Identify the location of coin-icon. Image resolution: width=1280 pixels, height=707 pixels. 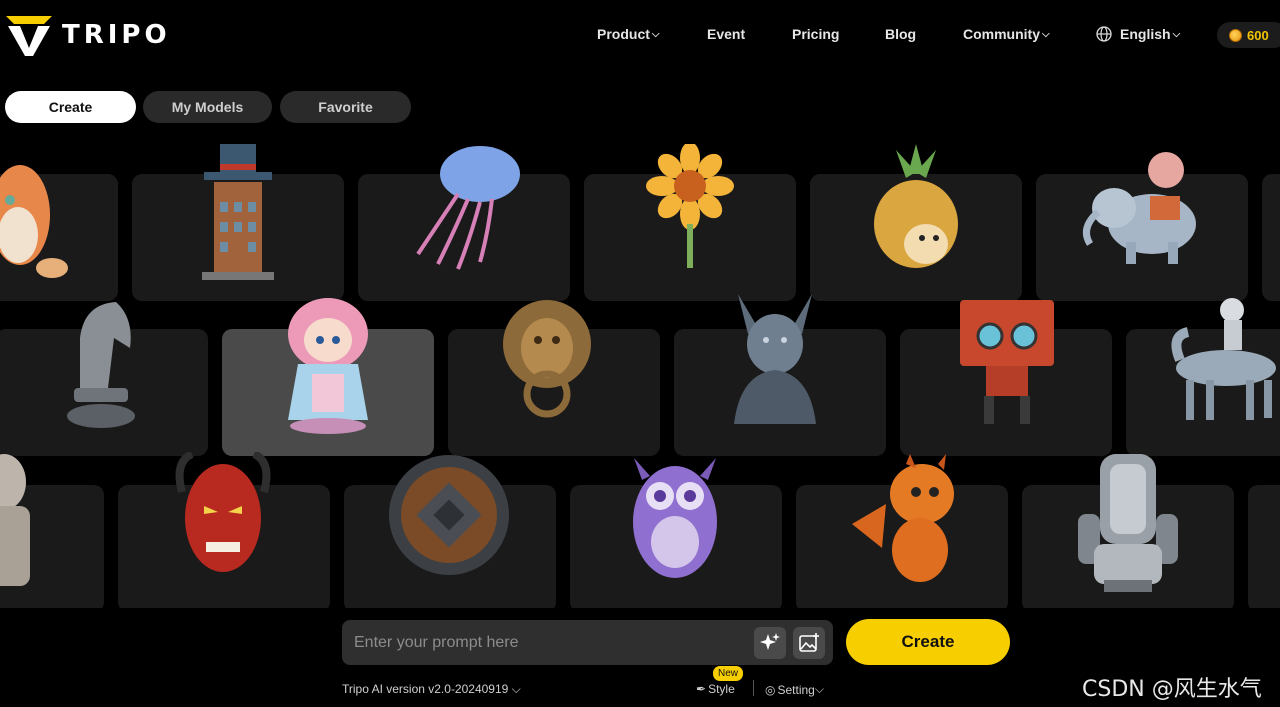
(1235, 35).